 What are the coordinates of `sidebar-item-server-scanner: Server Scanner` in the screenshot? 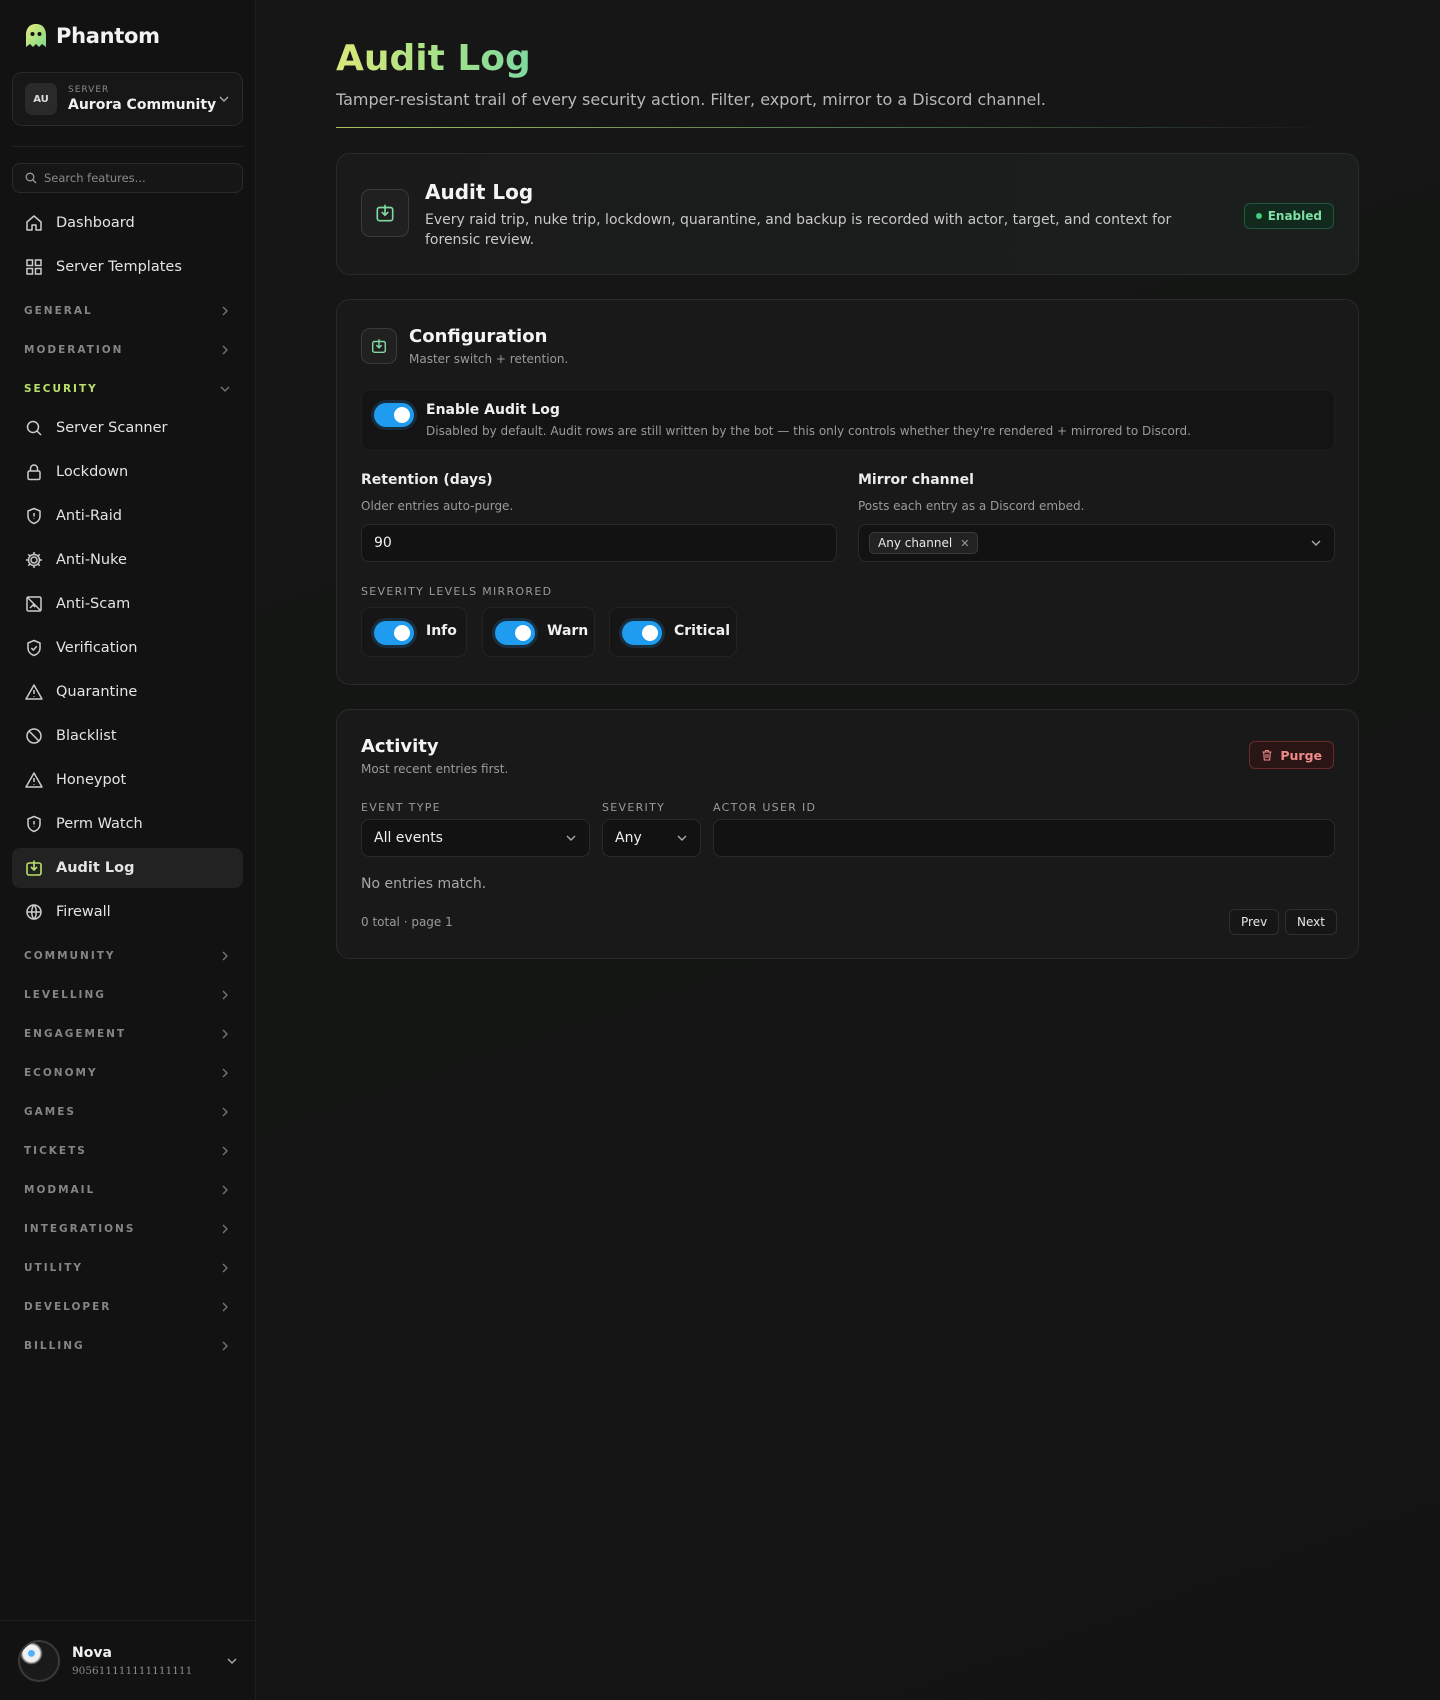 It's located at (127, 428).